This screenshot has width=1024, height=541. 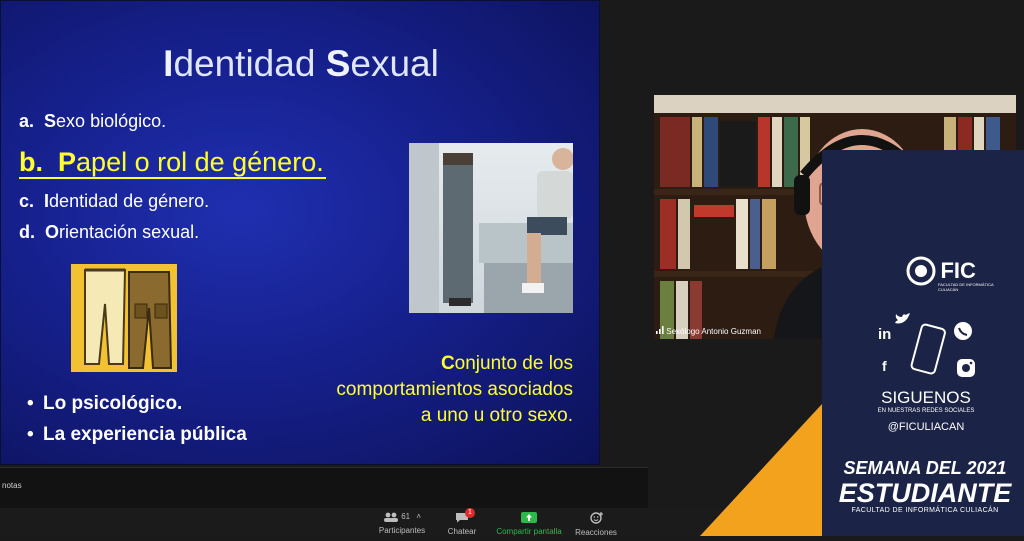 I want to click on share-screen-button: Compartir pantalla, so click(x=529, y=524).